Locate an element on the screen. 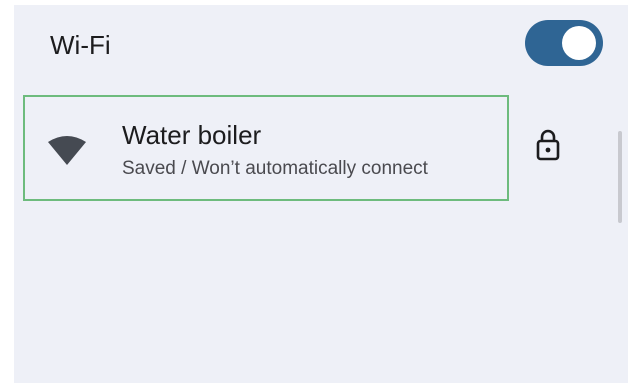 This screenshot has height=383, width=628. network-name: Water boiler is located at coordinates (192, 135).